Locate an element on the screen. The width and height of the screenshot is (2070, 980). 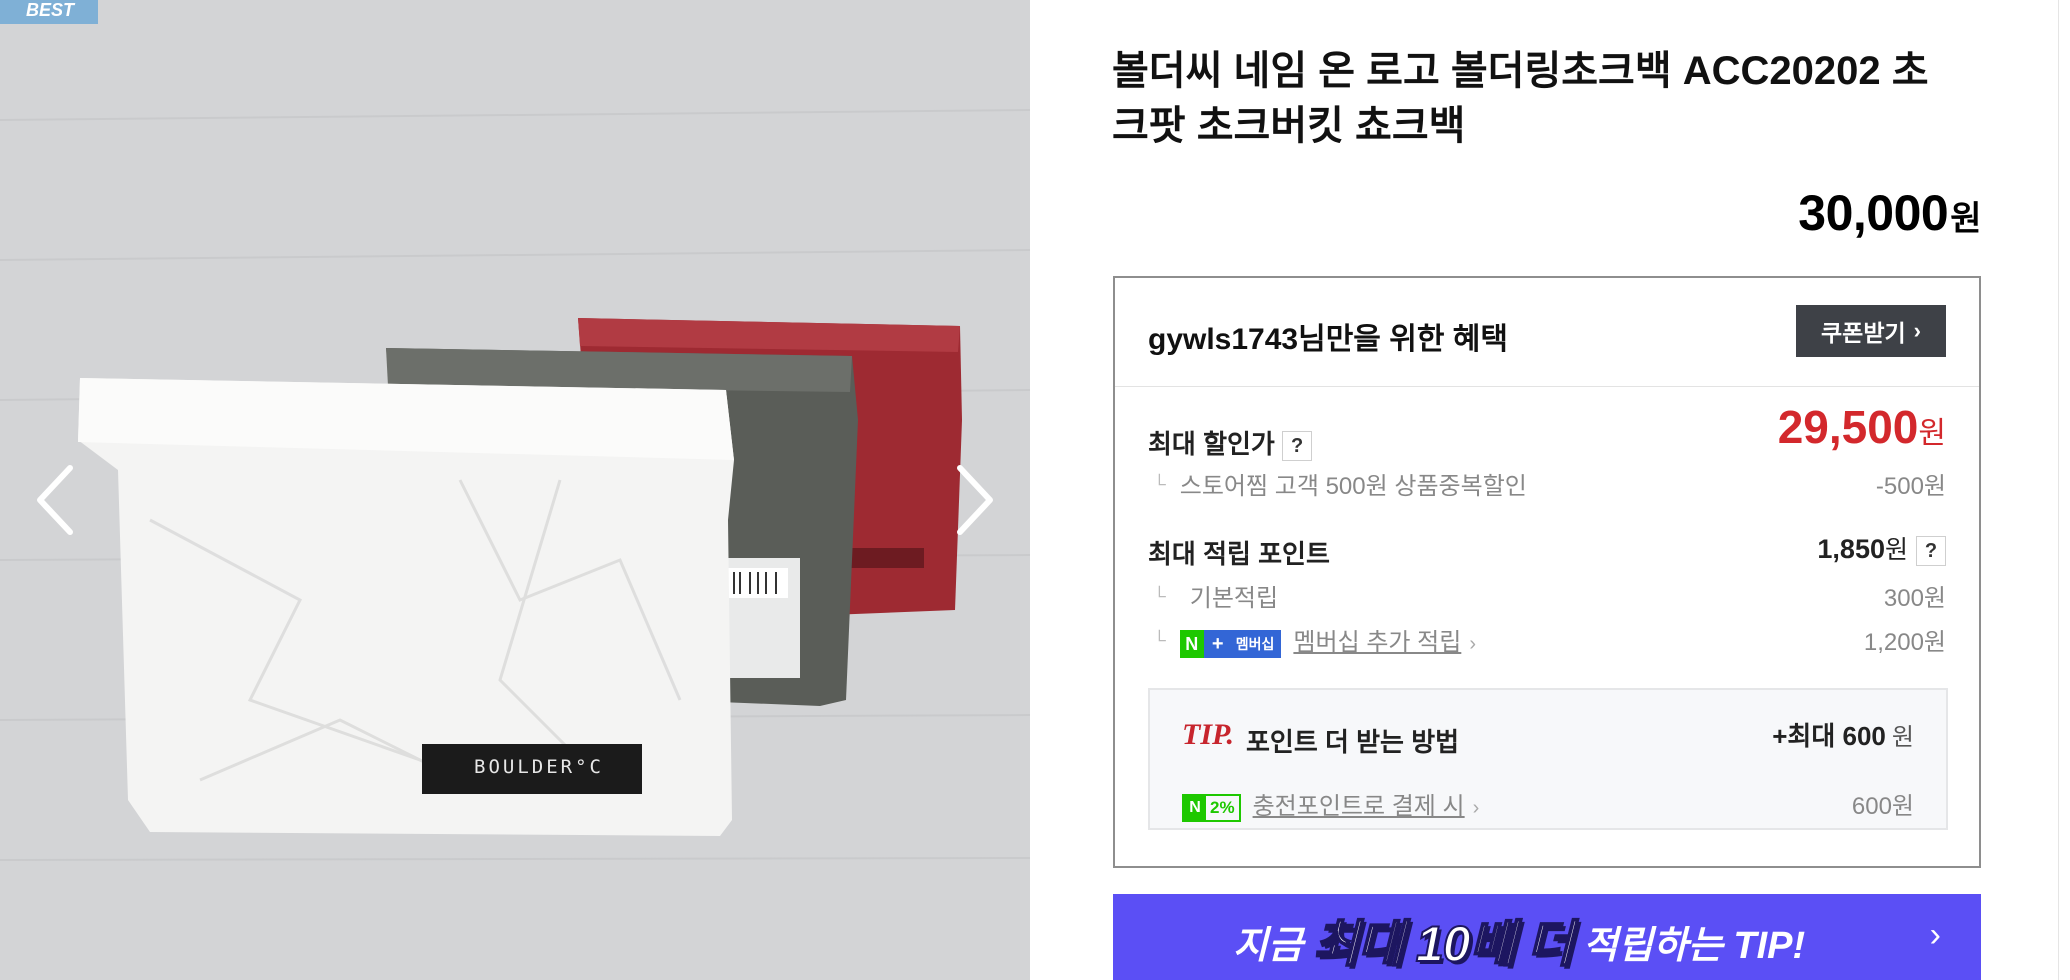
product-price: 30,000원 is located at coordinates (1889, 213).